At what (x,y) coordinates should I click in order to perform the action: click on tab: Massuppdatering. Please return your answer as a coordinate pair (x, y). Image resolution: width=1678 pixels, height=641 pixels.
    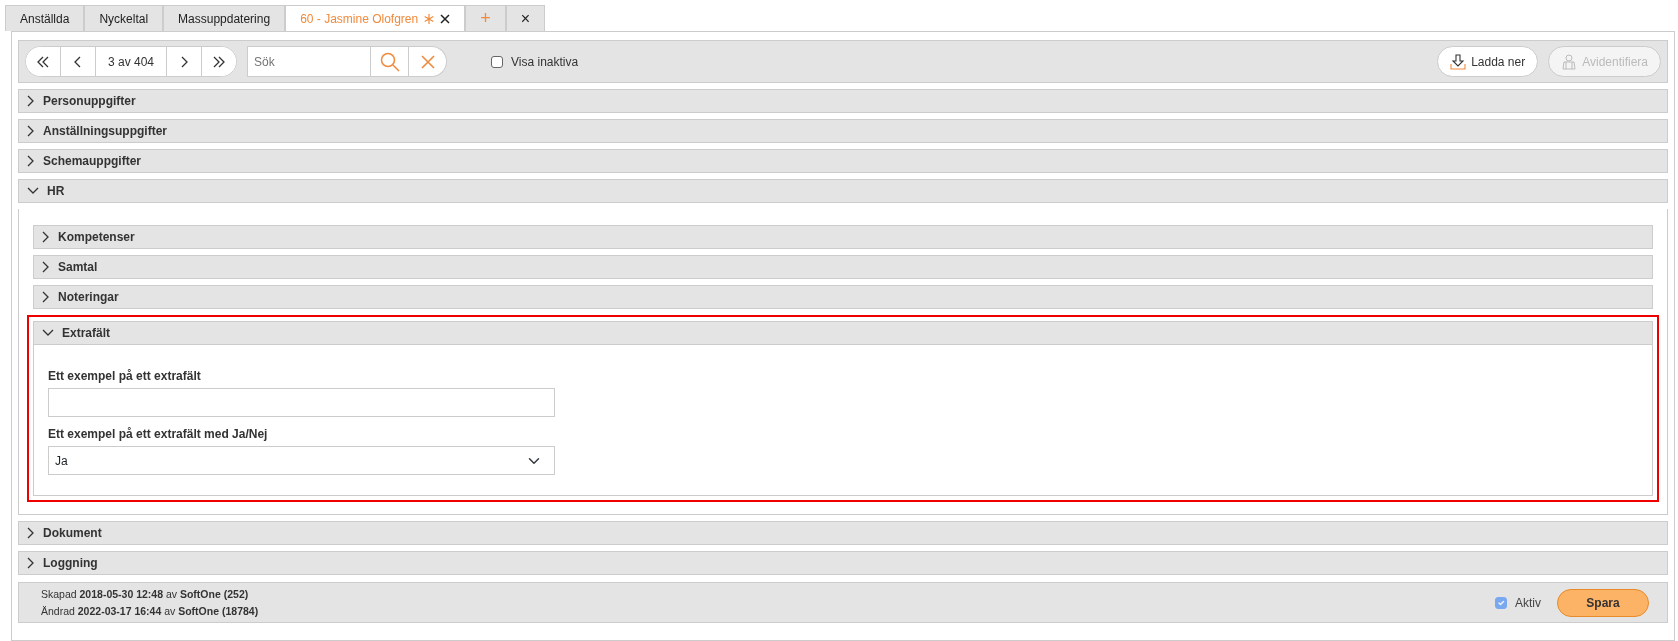
    Looking at the image, I should click on (224, 18).